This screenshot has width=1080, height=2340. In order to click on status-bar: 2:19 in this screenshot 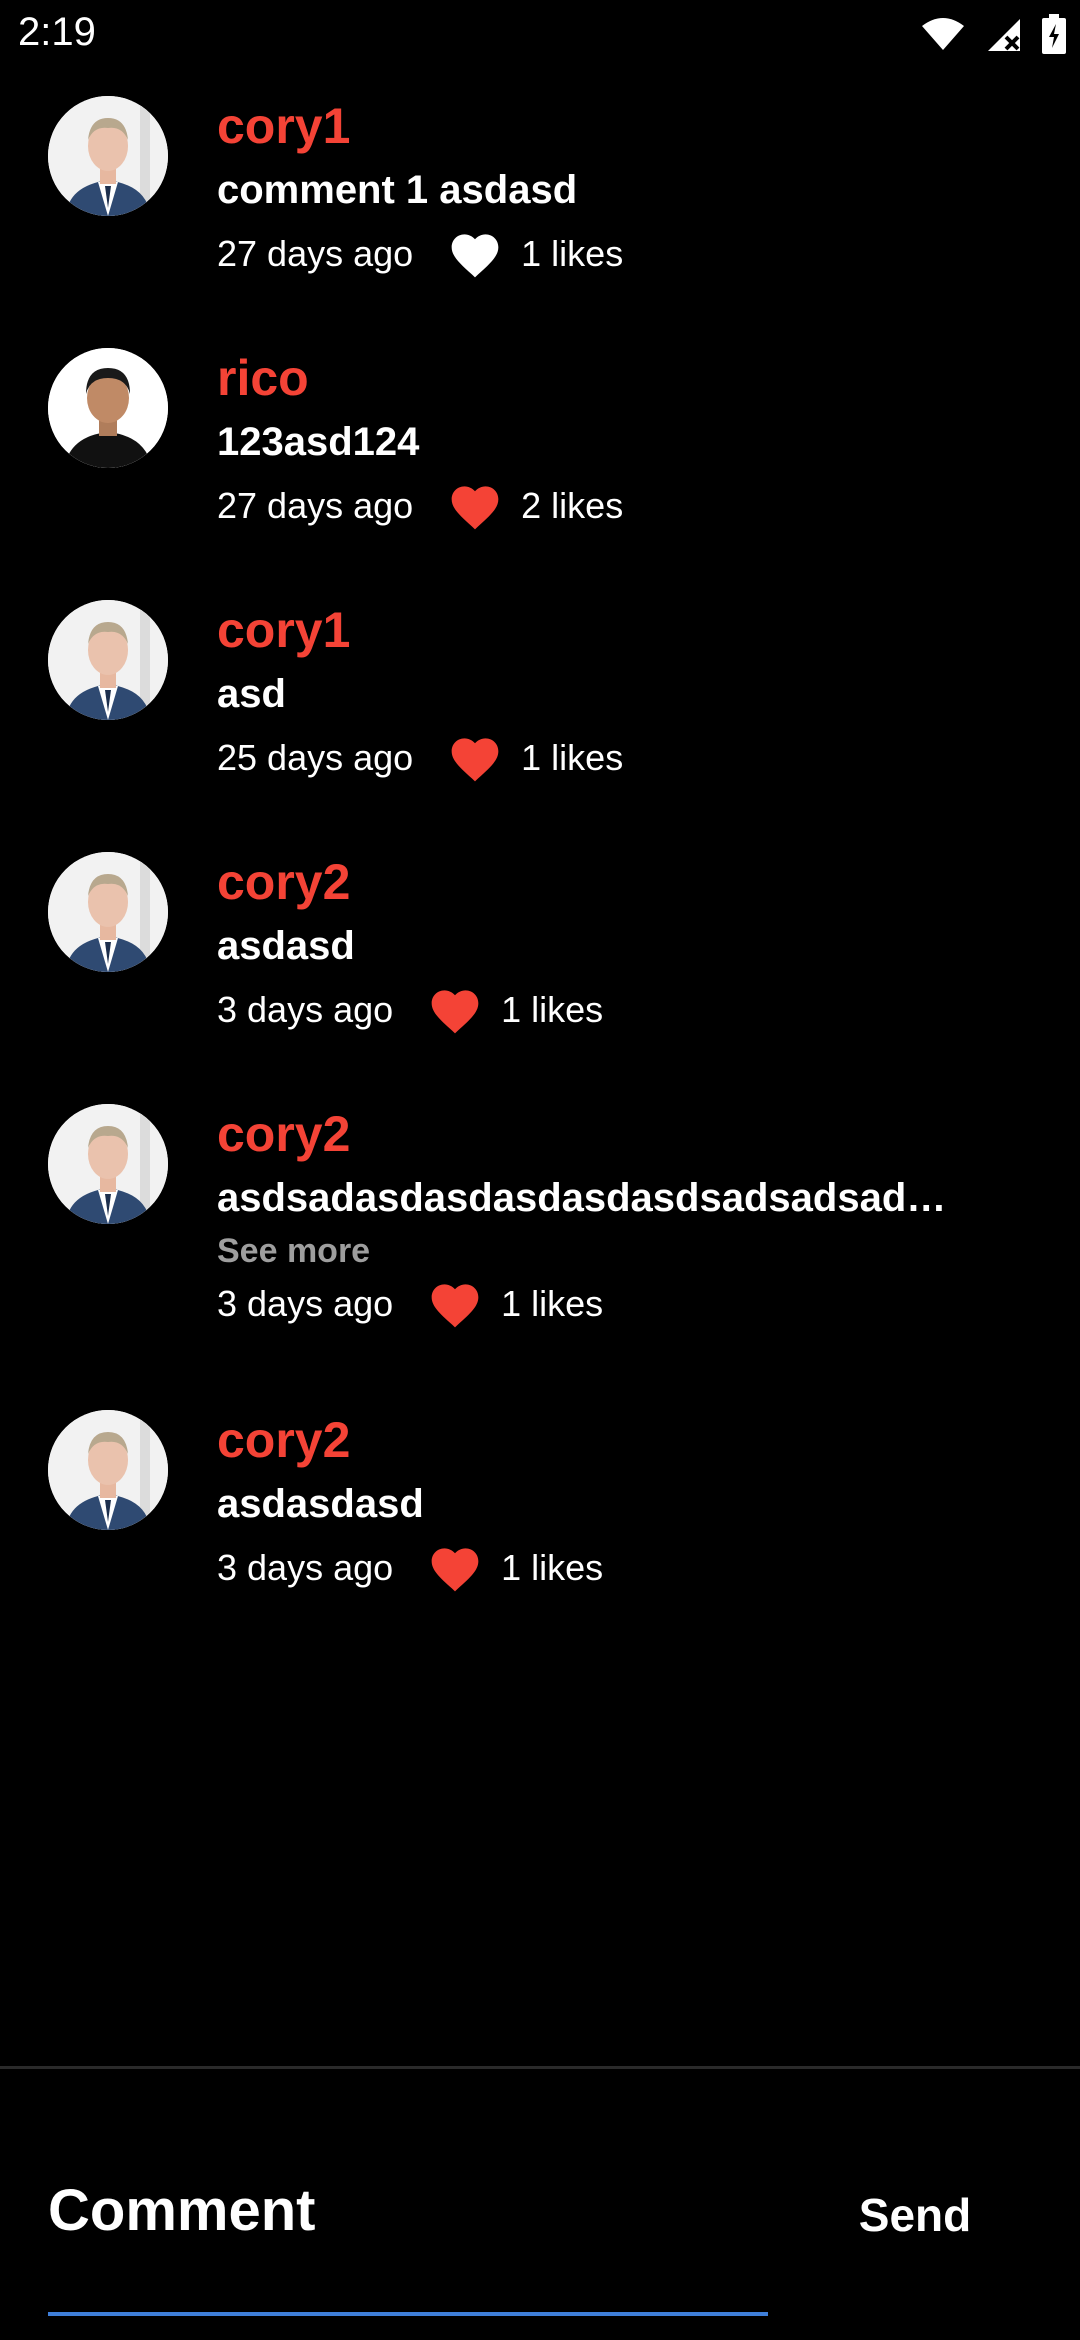, I will do `click(540, 36)`.